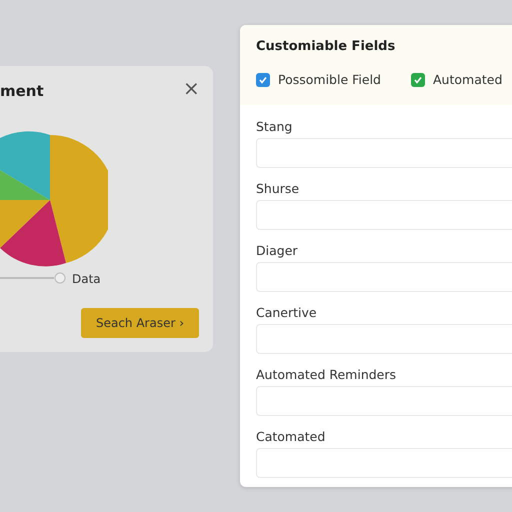  Describe the element at coordinates (86, 279) in the screenshot. I see `data-label: Data` at that location.